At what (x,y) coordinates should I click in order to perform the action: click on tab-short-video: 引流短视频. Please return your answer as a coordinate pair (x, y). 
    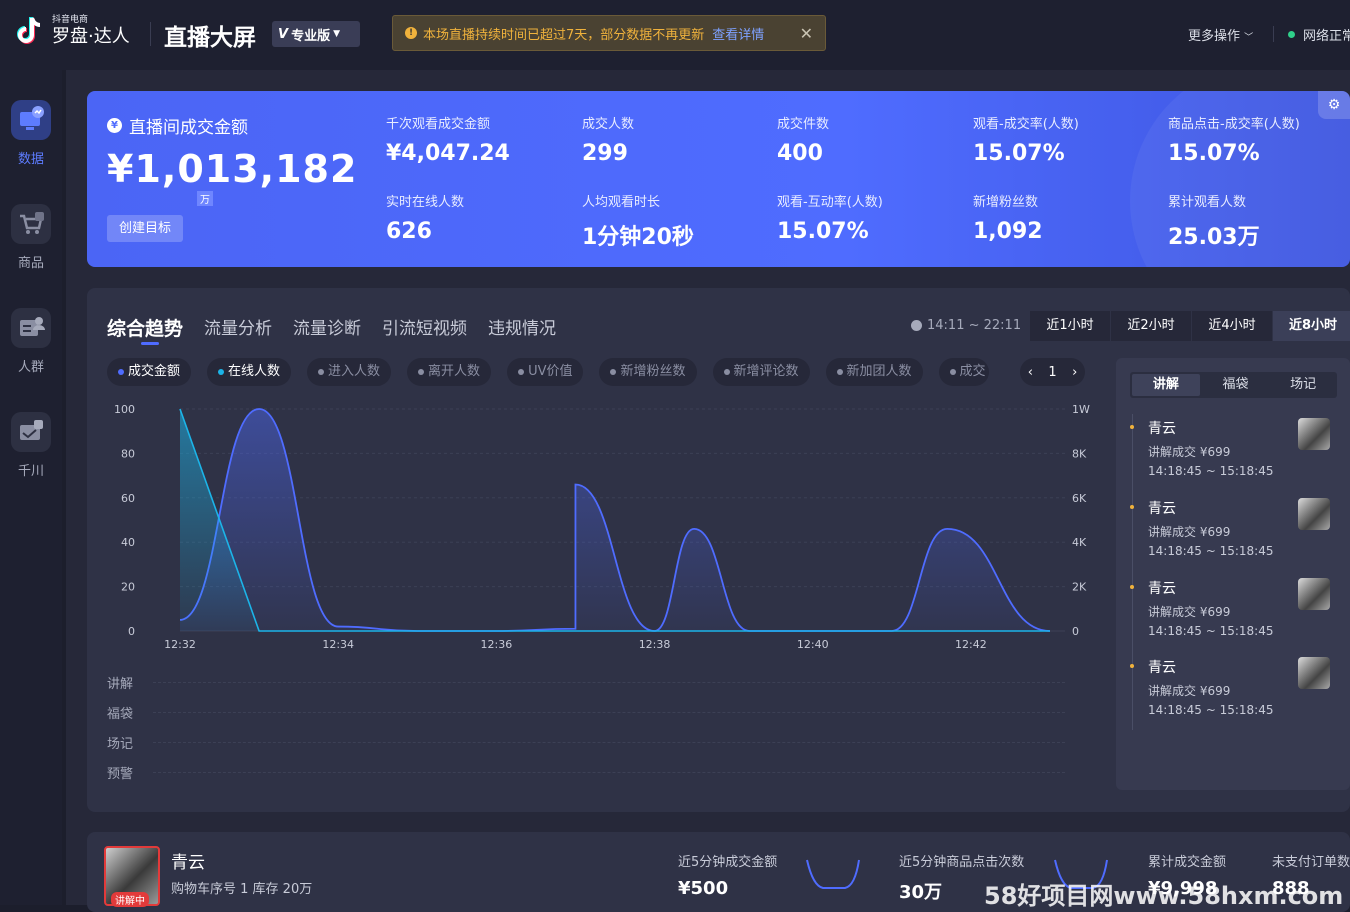
    Looking at the image, I should click on (424, 327).